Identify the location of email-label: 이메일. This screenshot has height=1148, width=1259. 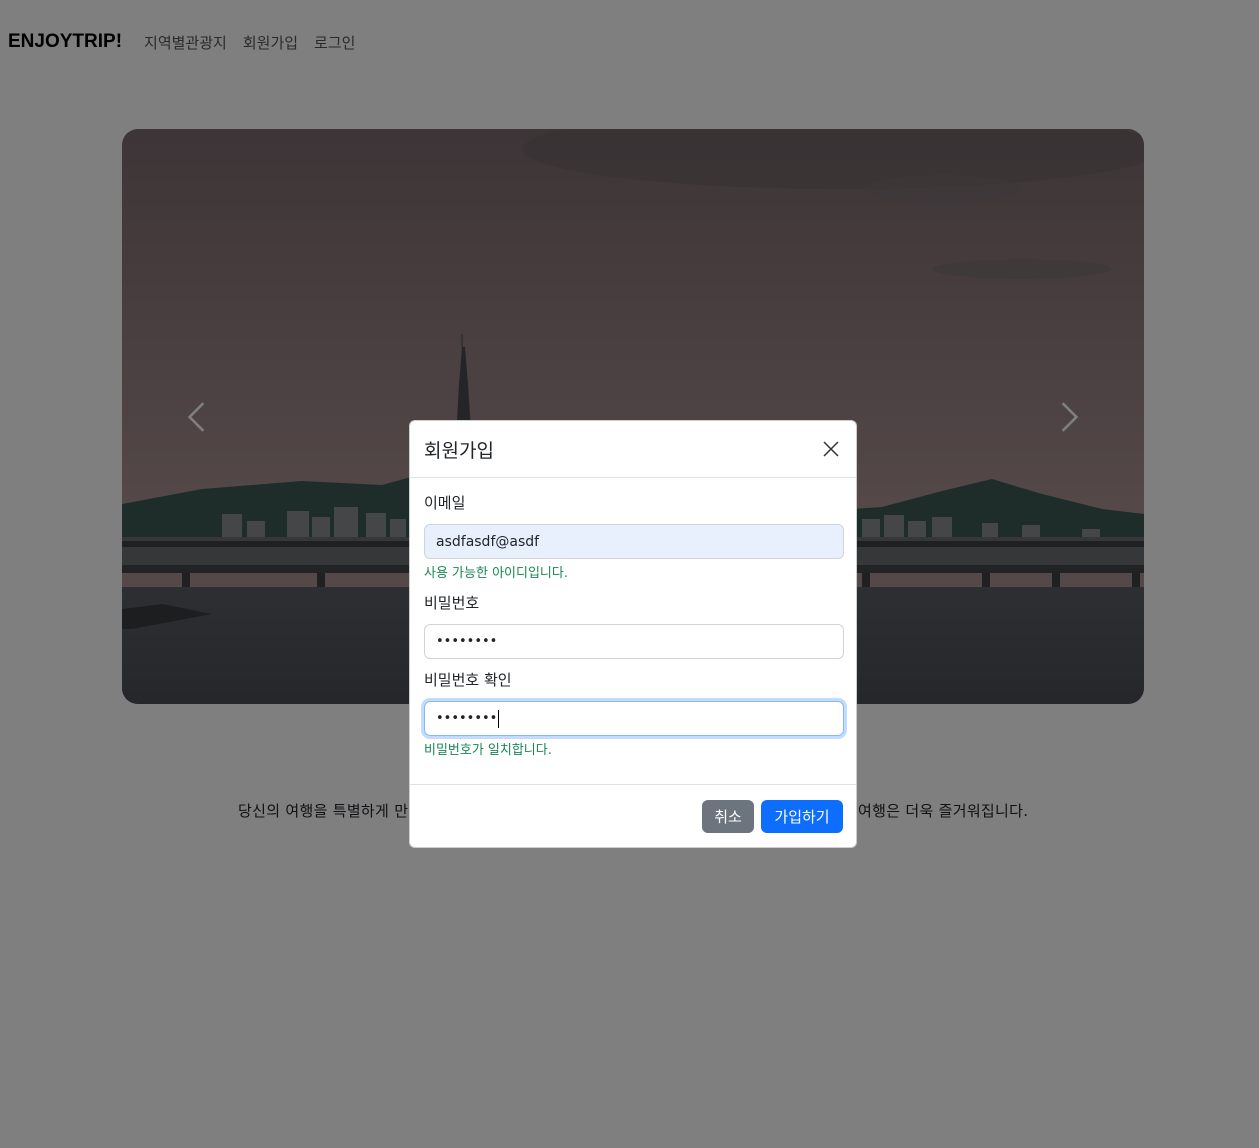
(445, 503).